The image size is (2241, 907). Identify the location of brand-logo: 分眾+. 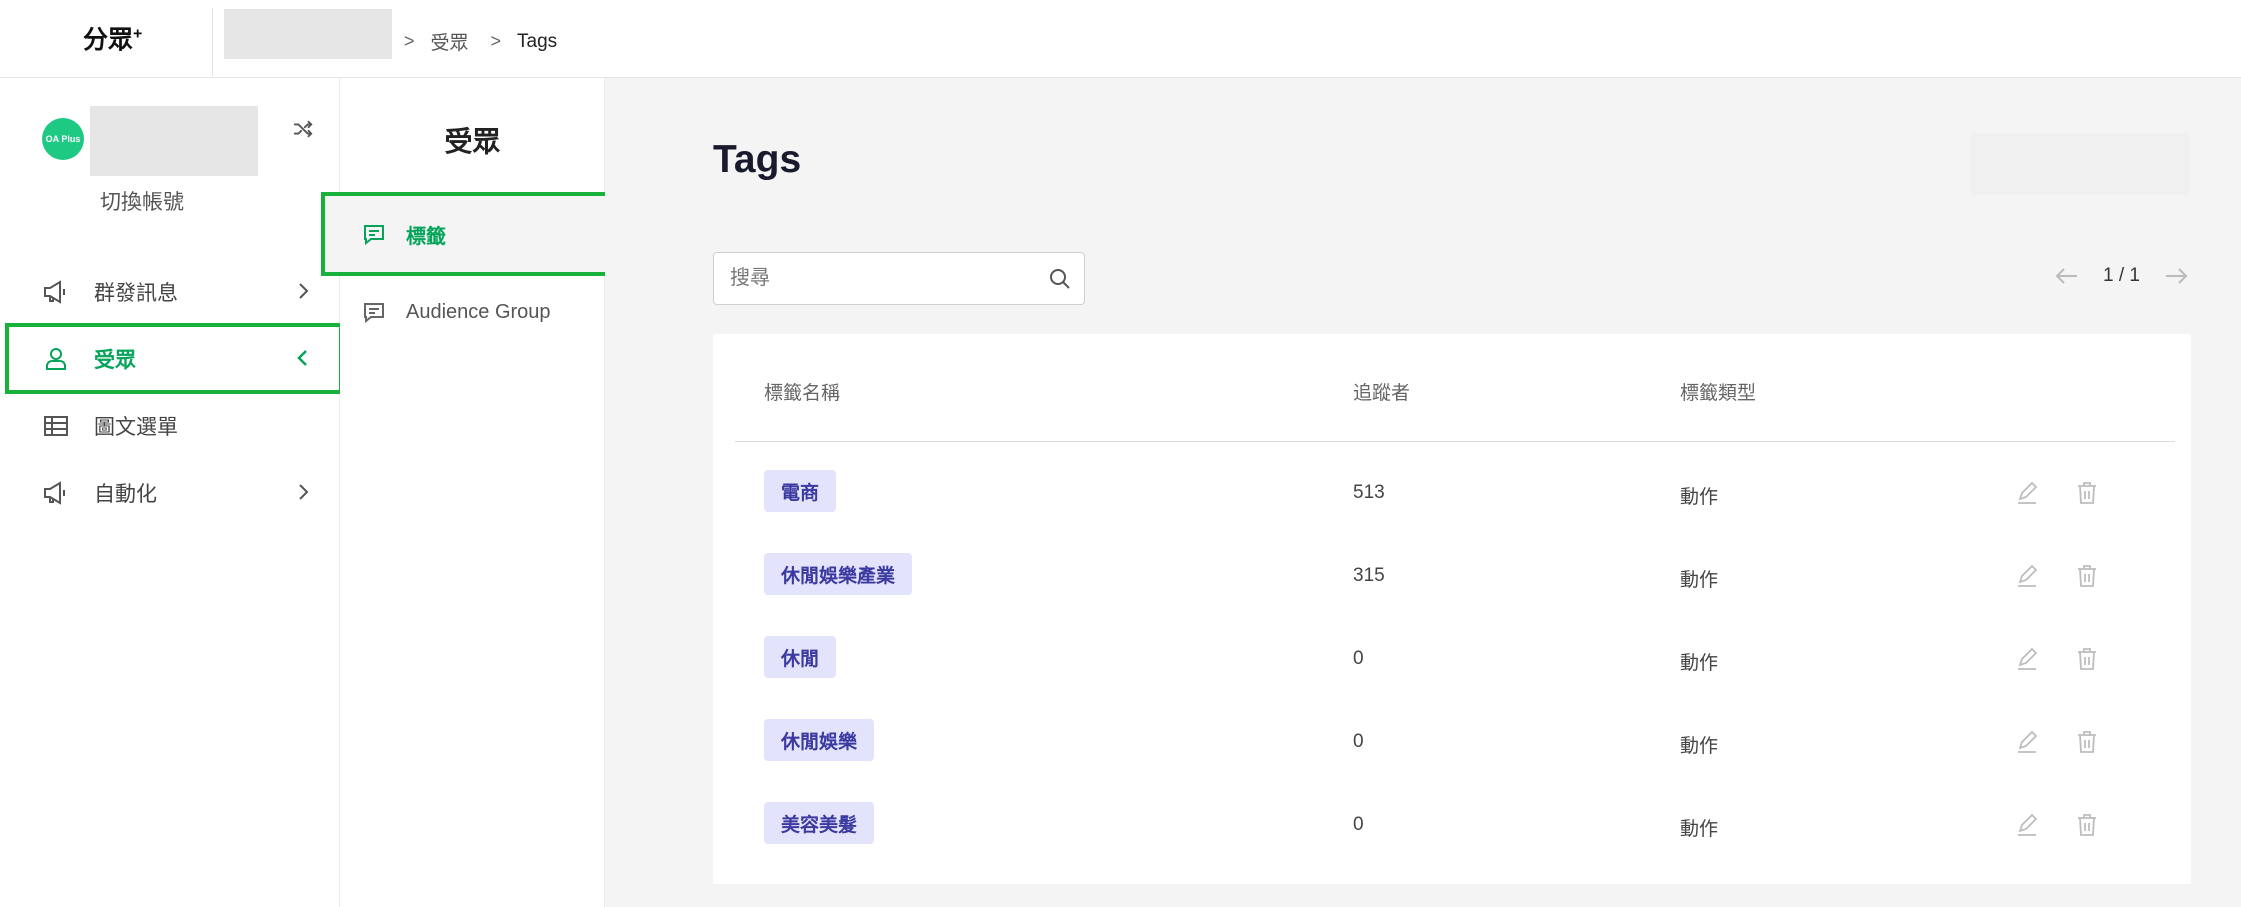
(112, 38).